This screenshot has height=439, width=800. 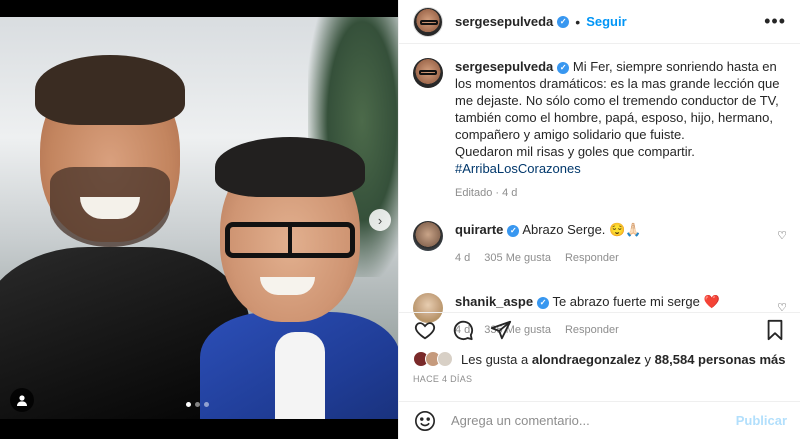 What do you see at coordinates (445, 359) in the screenshot?
I see `liker-avatar` at bounding box center [445, 359].